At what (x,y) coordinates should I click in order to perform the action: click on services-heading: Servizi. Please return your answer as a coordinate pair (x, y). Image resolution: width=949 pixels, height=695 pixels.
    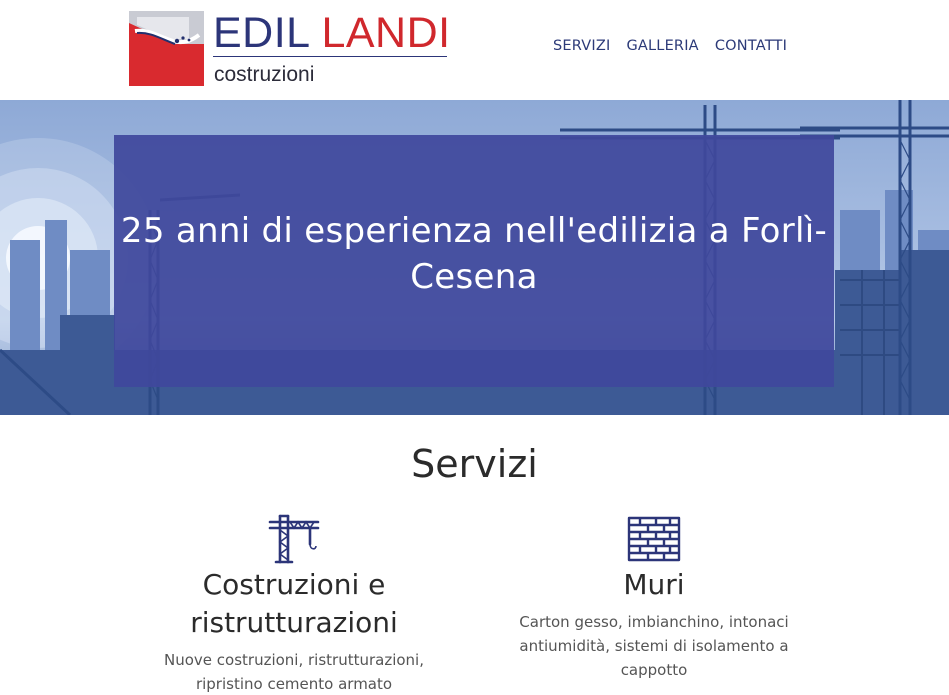
    Looking at the image, I should click on (474, 464).